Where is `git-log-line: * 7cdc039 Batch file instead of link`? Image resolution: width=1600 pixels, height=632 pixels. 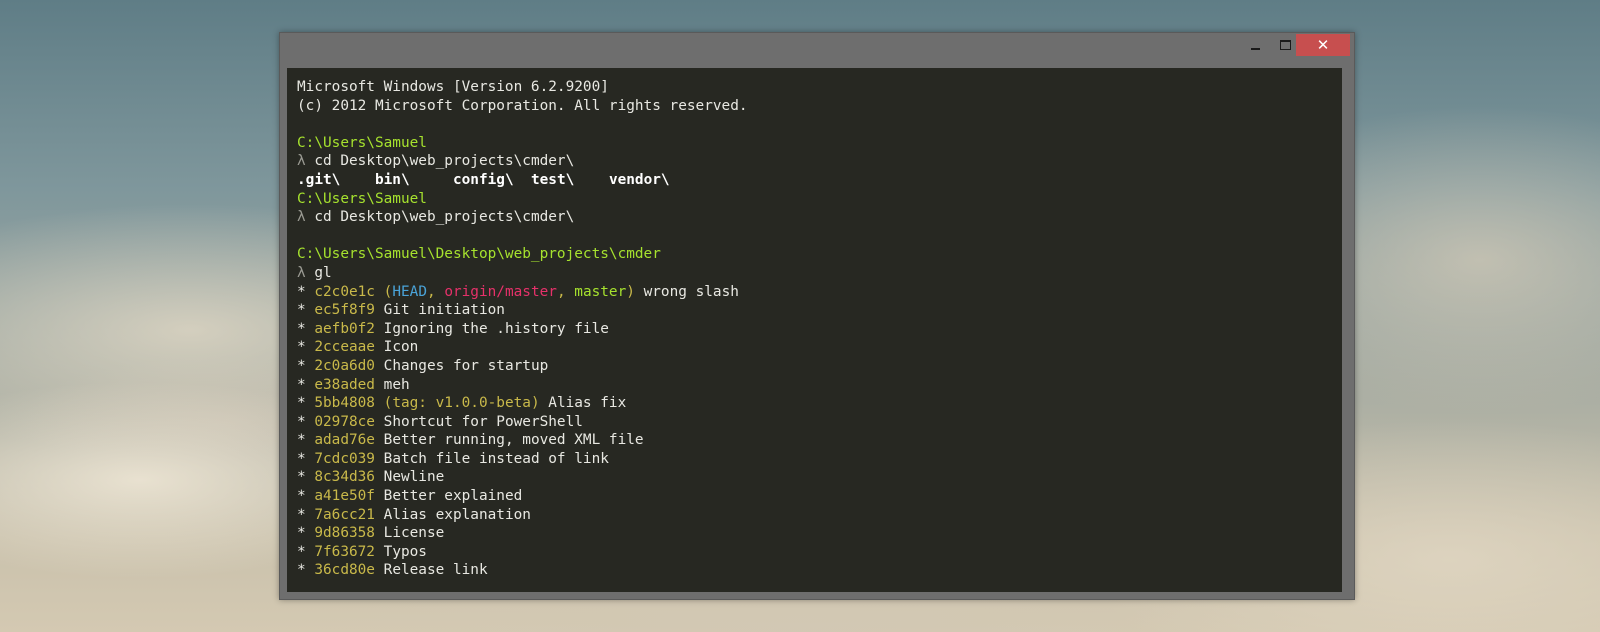
git-log-line: * 7cdc039 Batch file instead of link is located at coordinates (453, 458).